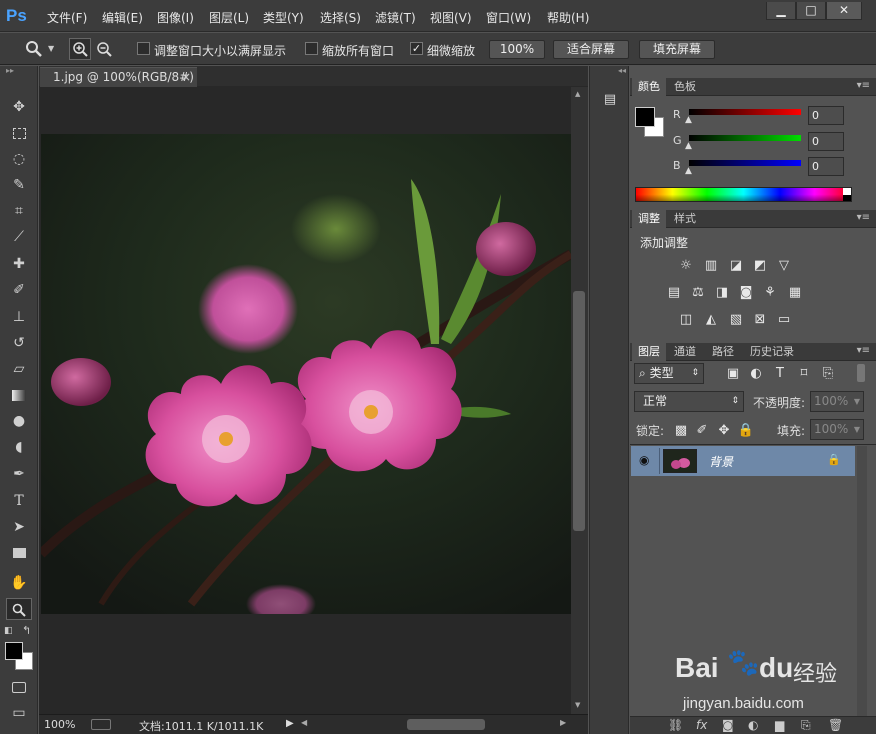 The height and width of the screenshot is (734, 876). What do you see at coordinates (19, 583) in the screenshot?
I see `hand-tool-icon: ✋` at bounding box center [19, 583].